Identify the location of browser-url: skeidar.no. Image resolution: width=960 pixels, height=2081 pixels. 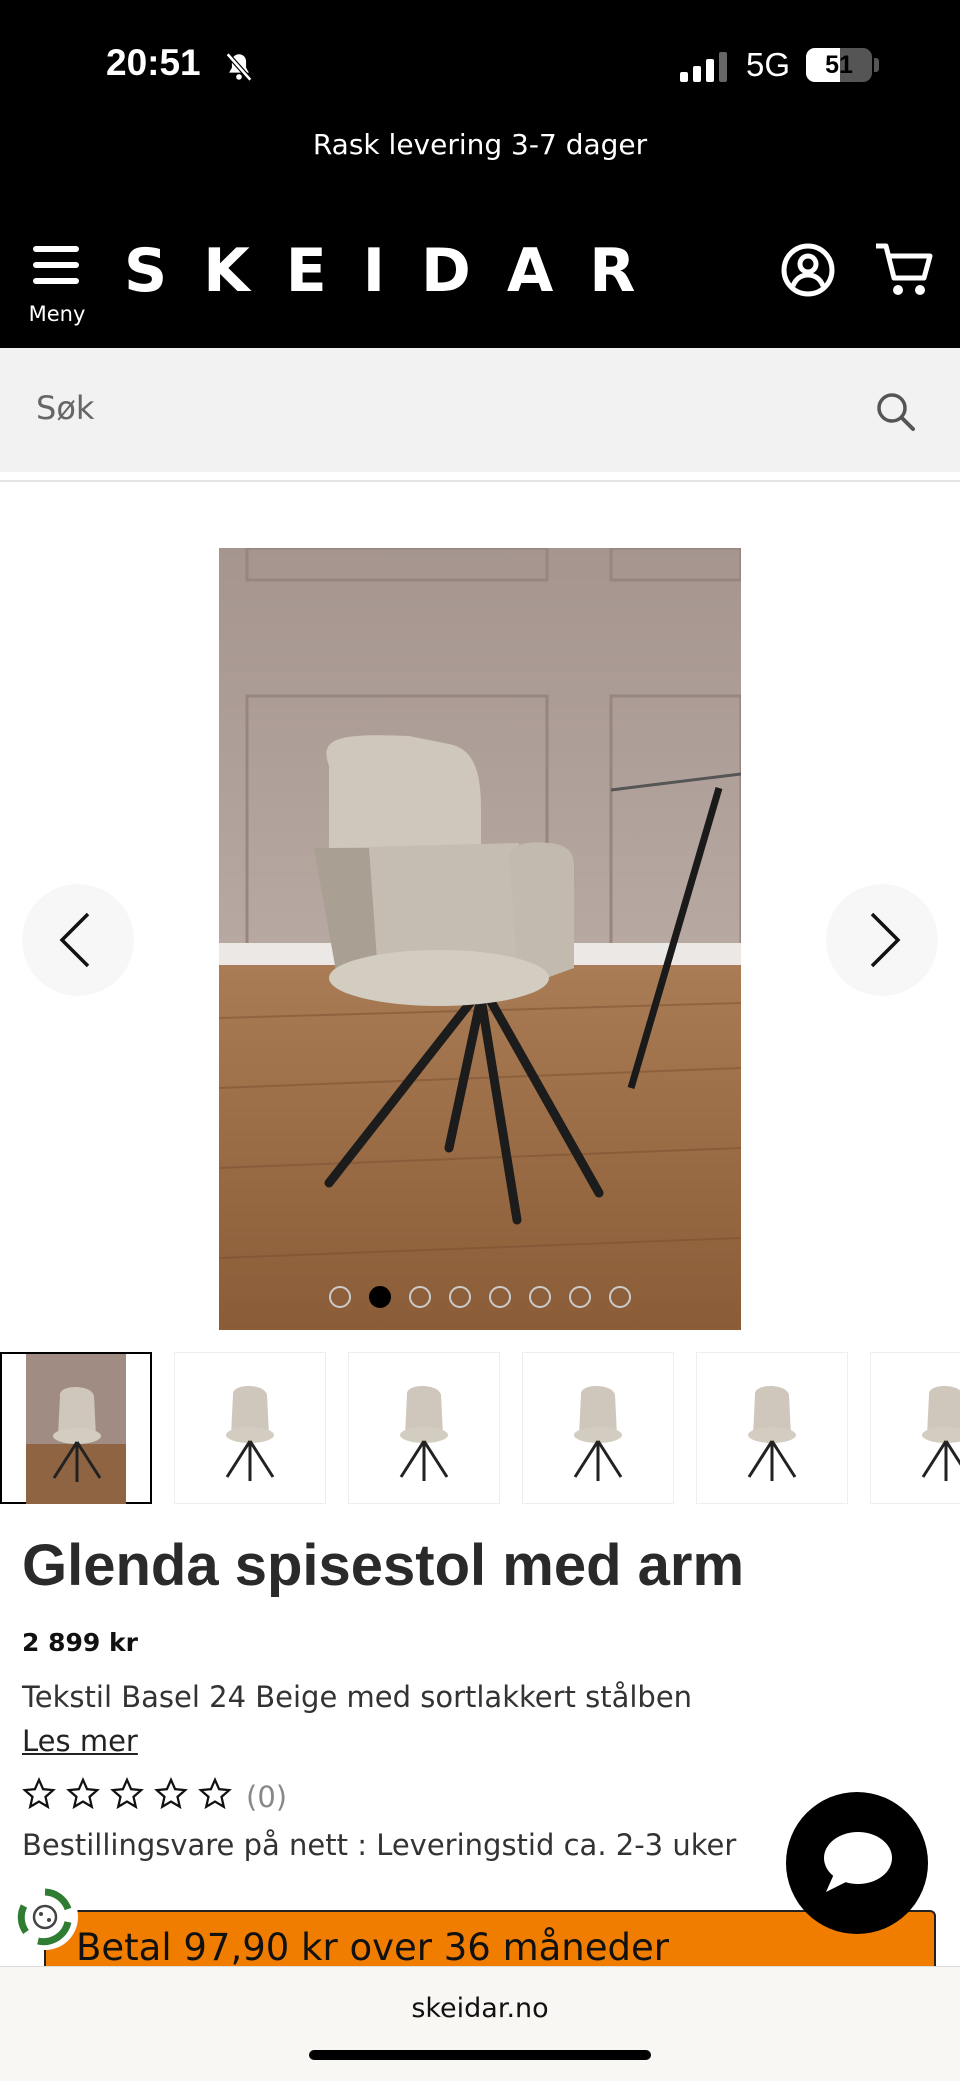
(480, 2008).